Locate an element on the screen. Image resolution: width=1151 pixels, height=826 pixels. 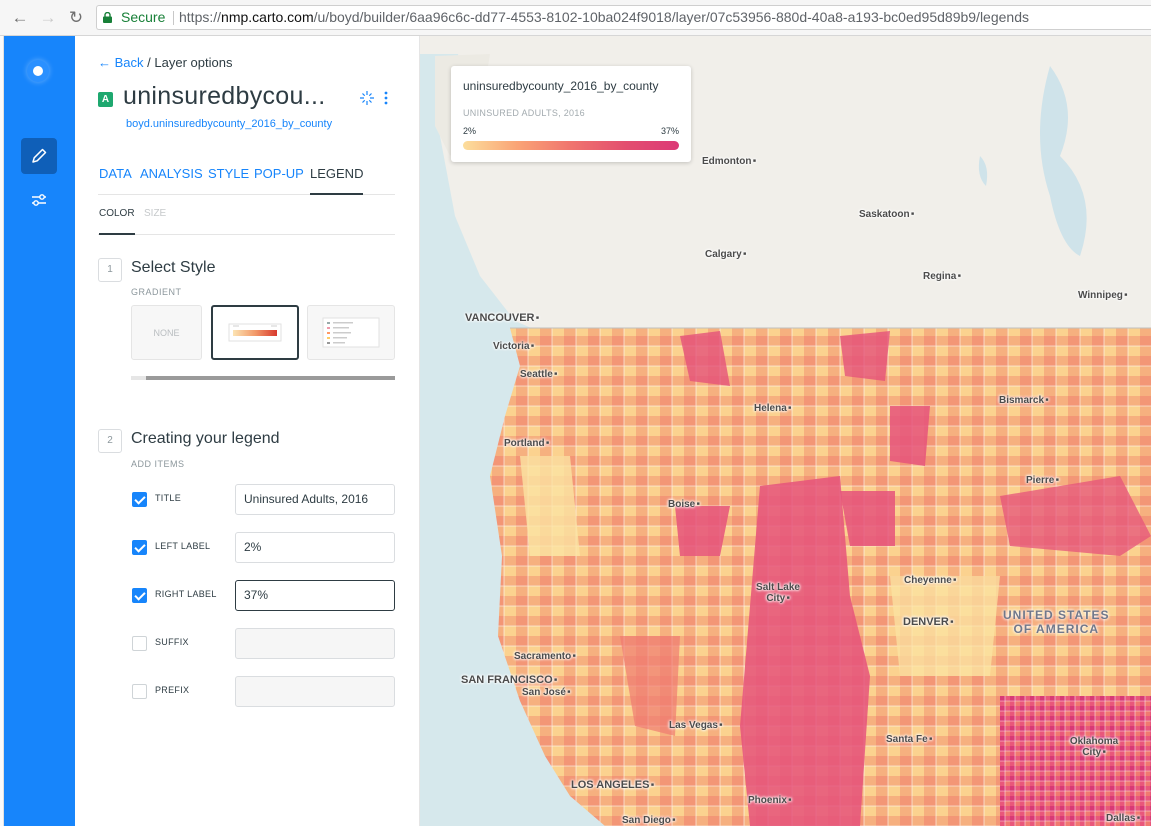
legend-left-label: 2% is located at coordinates (470, 131).